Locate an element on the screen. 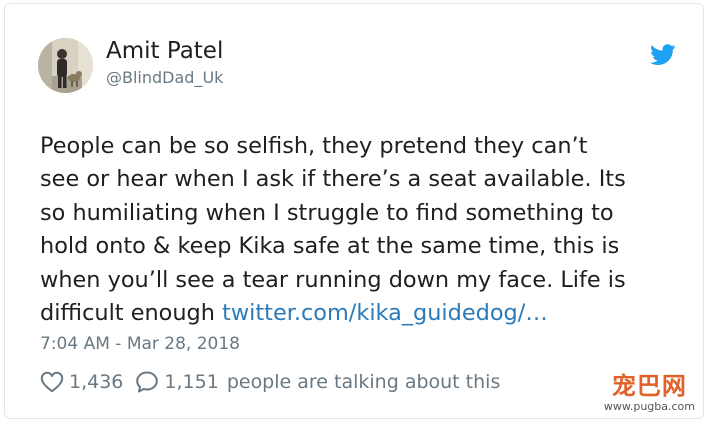  watermark-url: www.pugba.com is located at coordinates (649, 406).